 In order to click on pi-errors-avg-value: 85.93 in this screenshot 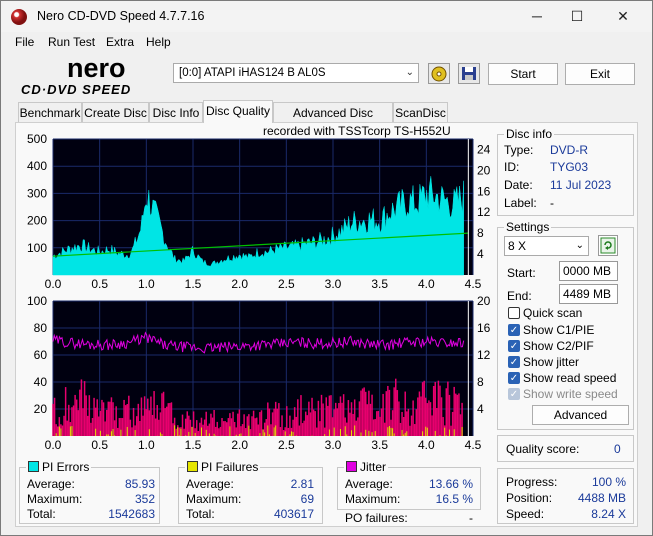, I will do `click(139, 484)`.